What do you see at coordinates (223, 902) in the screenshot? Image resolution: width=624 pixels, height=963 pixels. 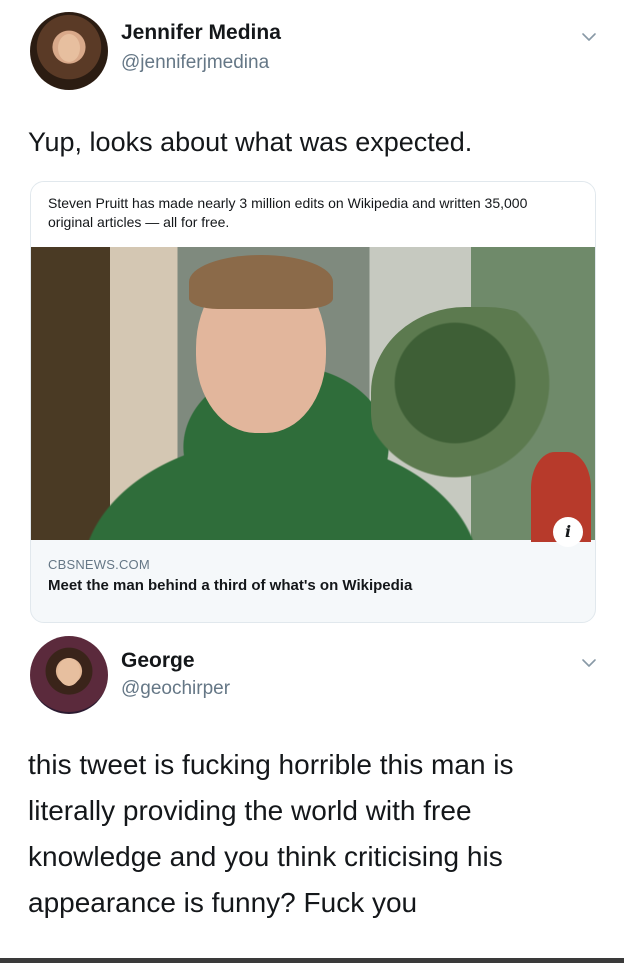 I see `tweet-text-line: appearance is funny? Fuck you` at bounding box center [223, 902].